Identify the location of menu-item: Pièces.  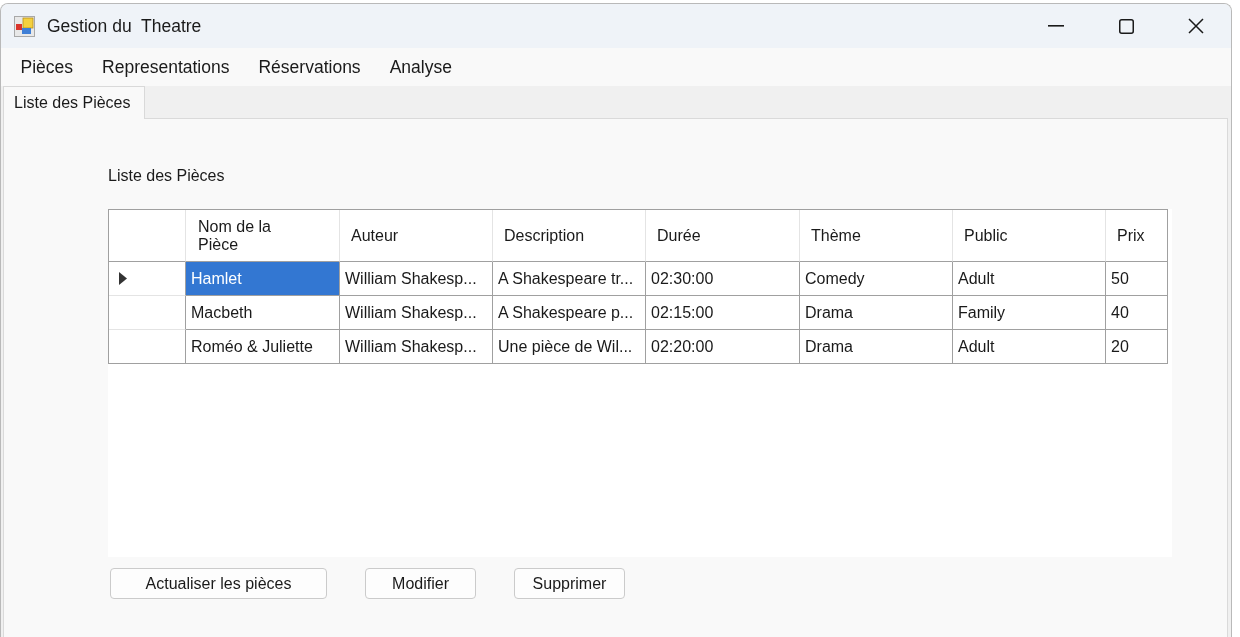
(47, 67).